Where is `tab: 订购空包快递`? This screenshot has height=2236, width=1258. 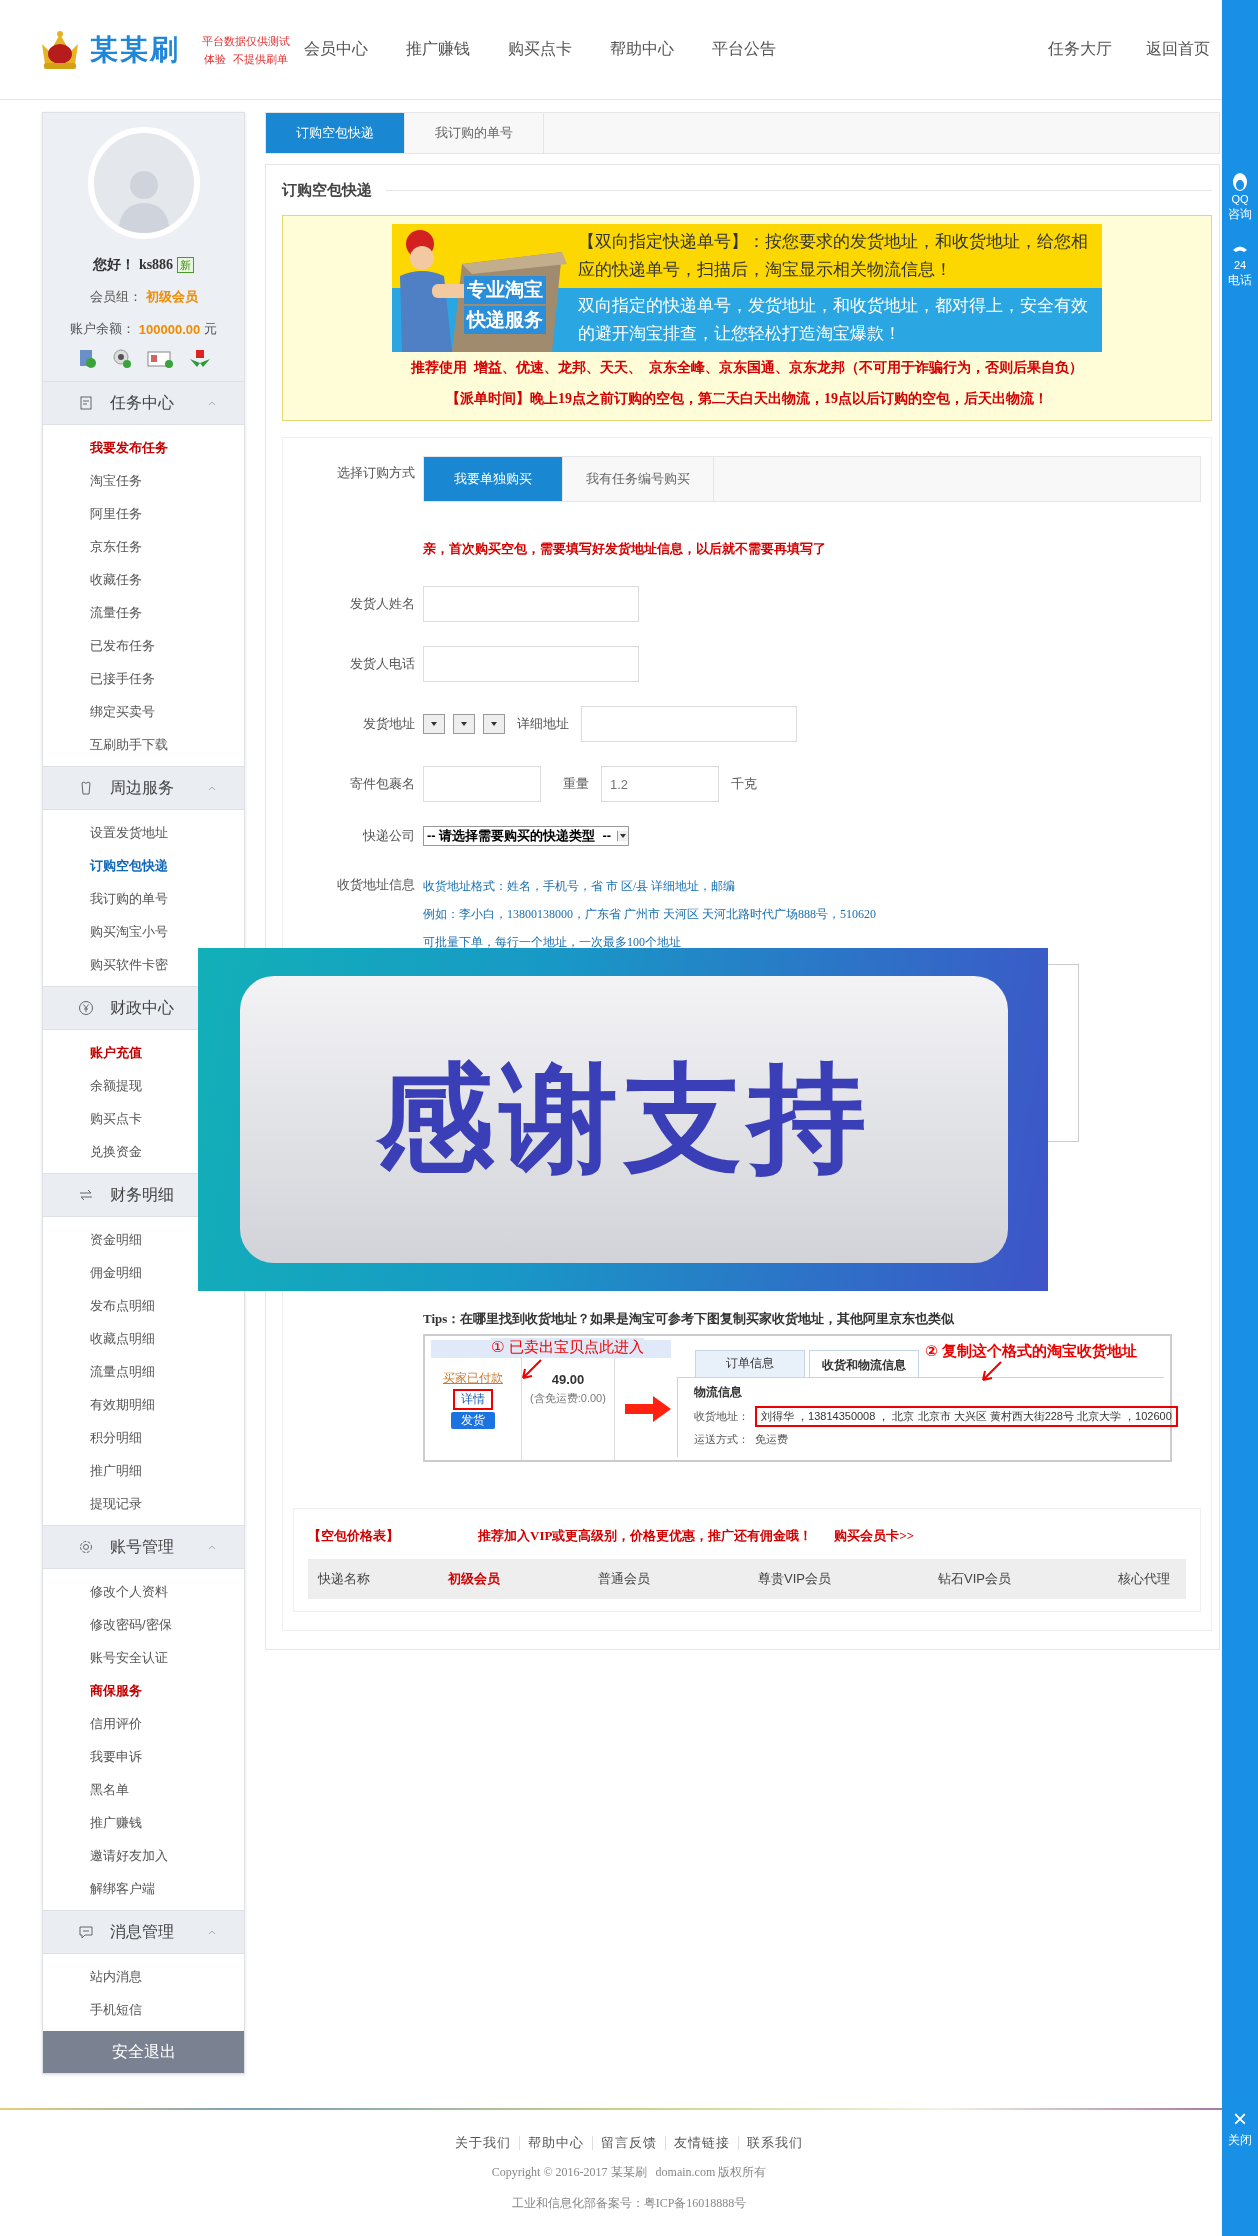 tab: 订购空包快递 is located at coordinates (335, 133).